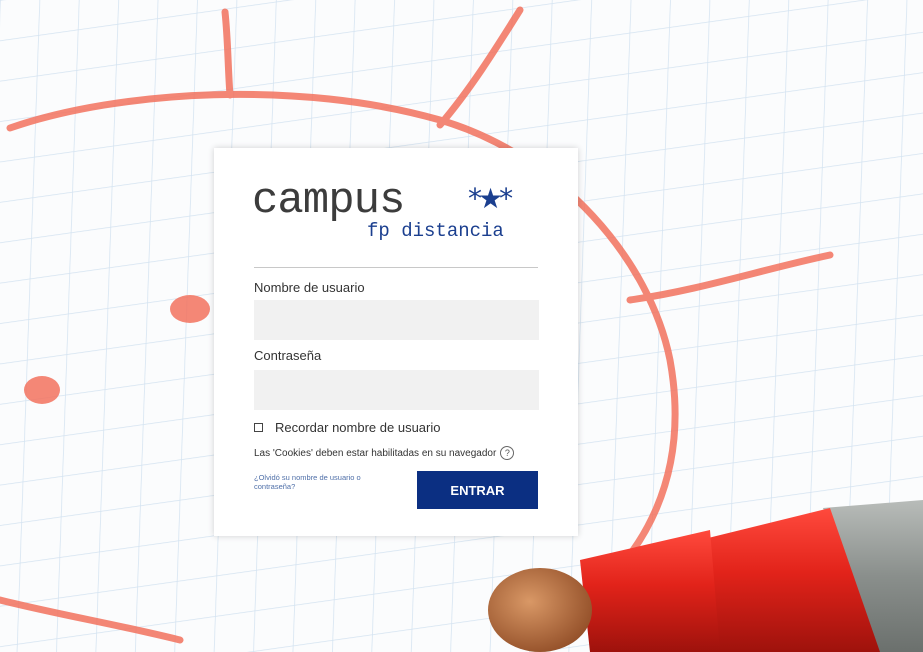 Image resolution: width=923 pixels, height=652 pixels. What do you see at coordinates (328, 201) in the screenshot?
I see `logo-word: campus` at bounding box center [328, 201].